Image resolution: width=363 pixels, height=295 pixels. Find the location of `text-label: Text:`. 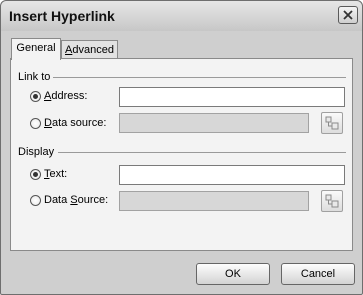

text-label: Text: is located at coordinates (56, 174).